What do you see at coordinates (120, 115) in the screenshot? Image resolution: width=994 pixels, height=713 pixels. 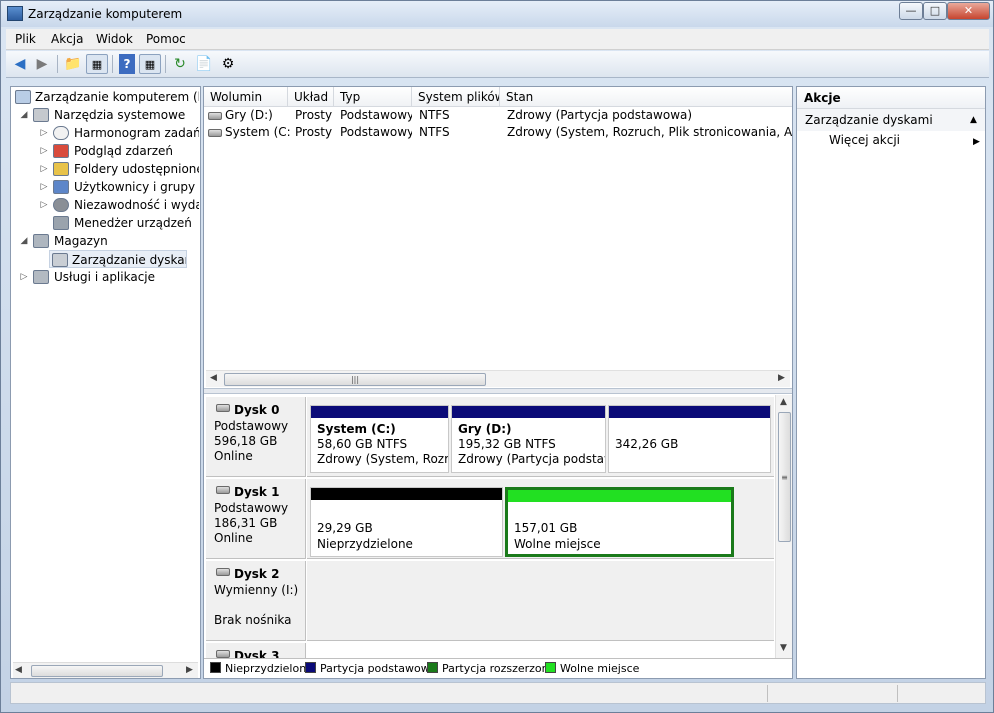 I see `tree-item-label: Narzędzia systemowe` at bounding box center [120, 115].